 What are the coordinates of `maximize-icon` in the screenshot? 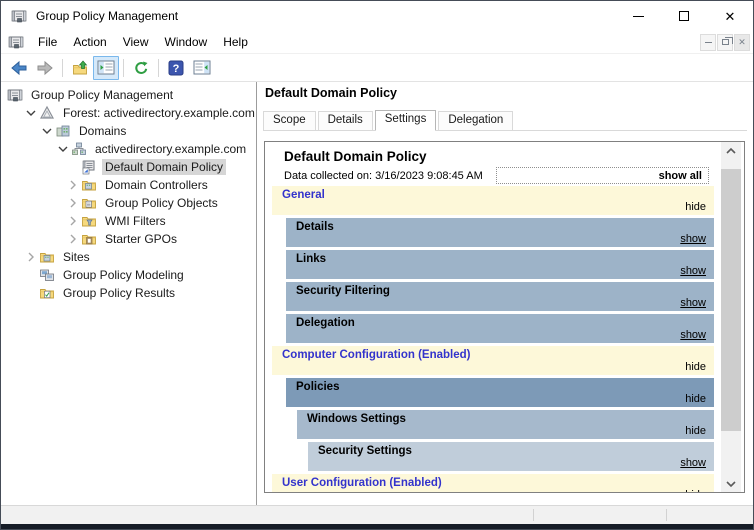 It's located at (684, 16).